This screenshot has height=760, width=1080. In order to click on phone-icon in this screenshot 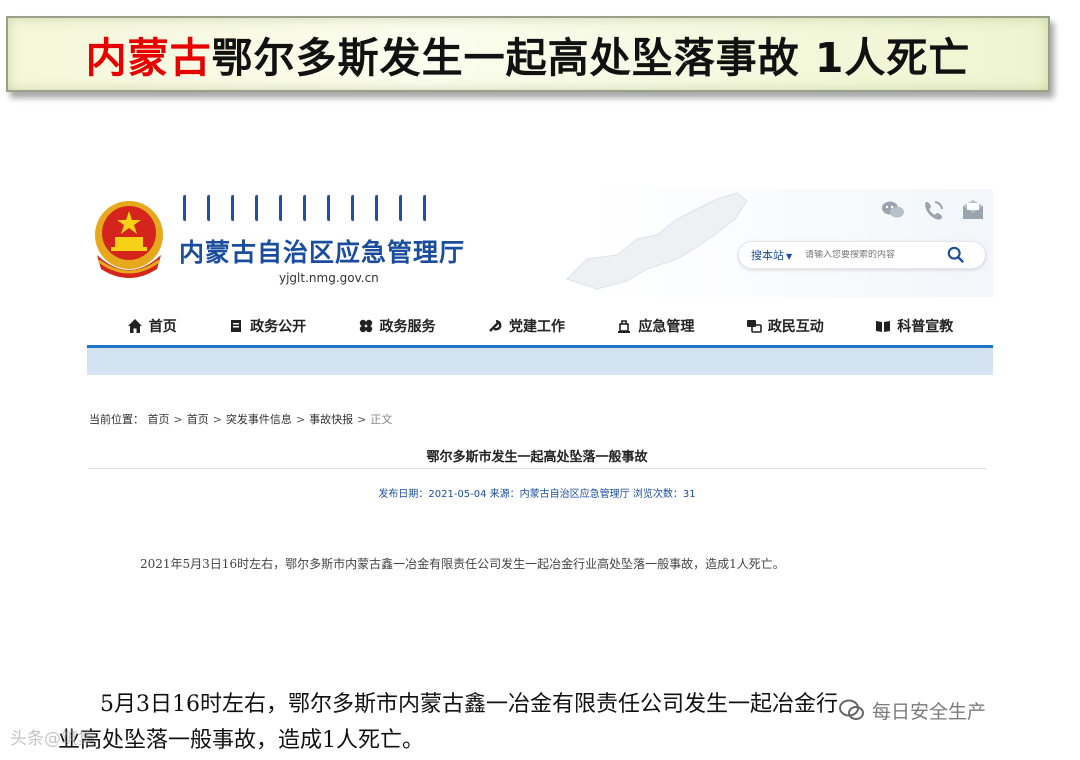, I will do `click(933, 210)`.